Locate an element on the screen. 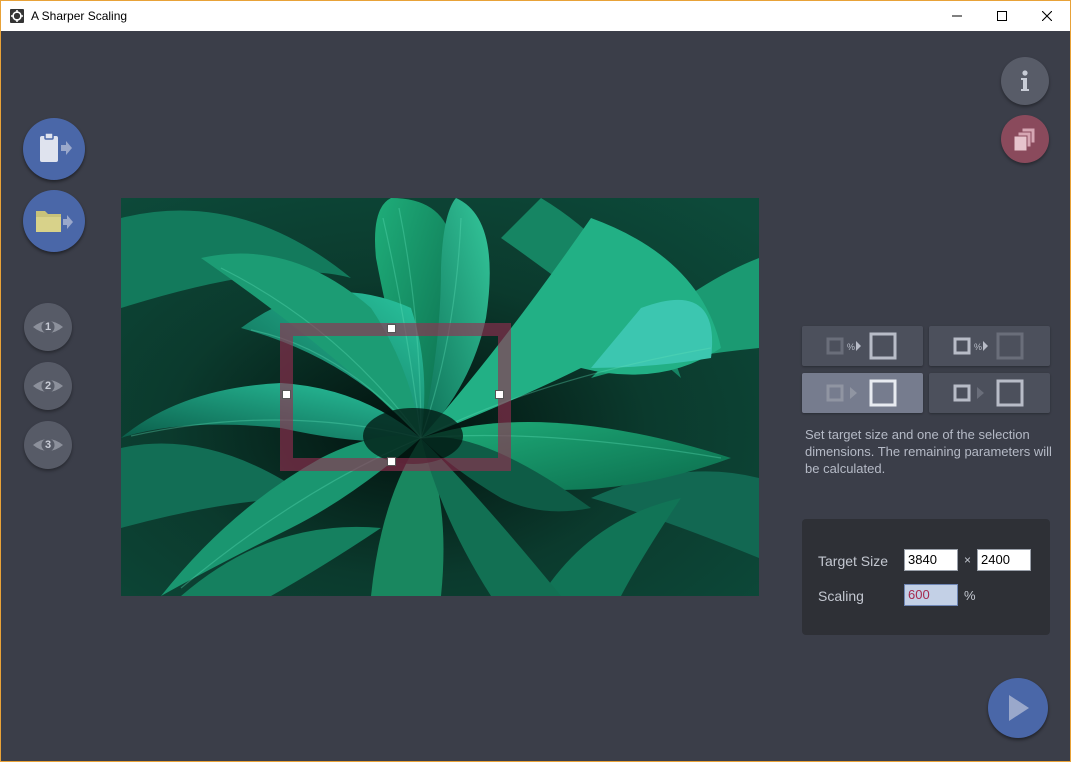 Image resolution: width=1071 pixels, height=762 pixels. info-button is located at coordinates (1025, 81).